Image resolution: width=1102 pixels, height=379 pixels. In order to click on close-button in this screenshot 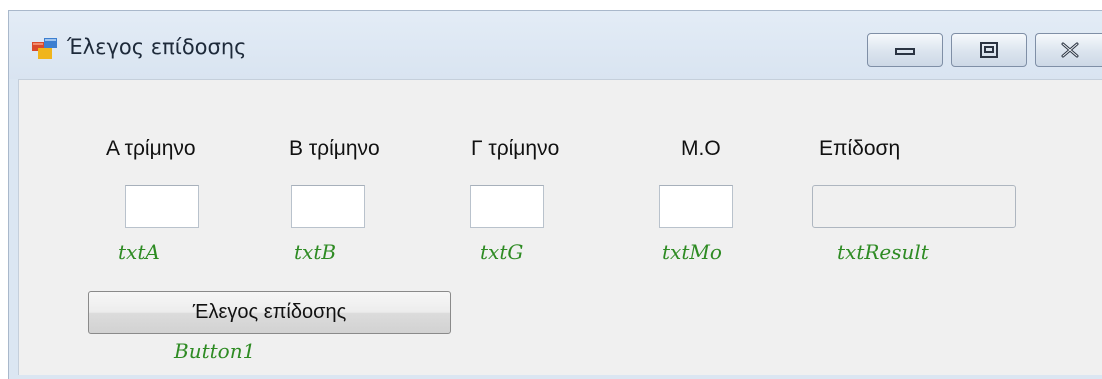, I will do `click(1068, 50)`.